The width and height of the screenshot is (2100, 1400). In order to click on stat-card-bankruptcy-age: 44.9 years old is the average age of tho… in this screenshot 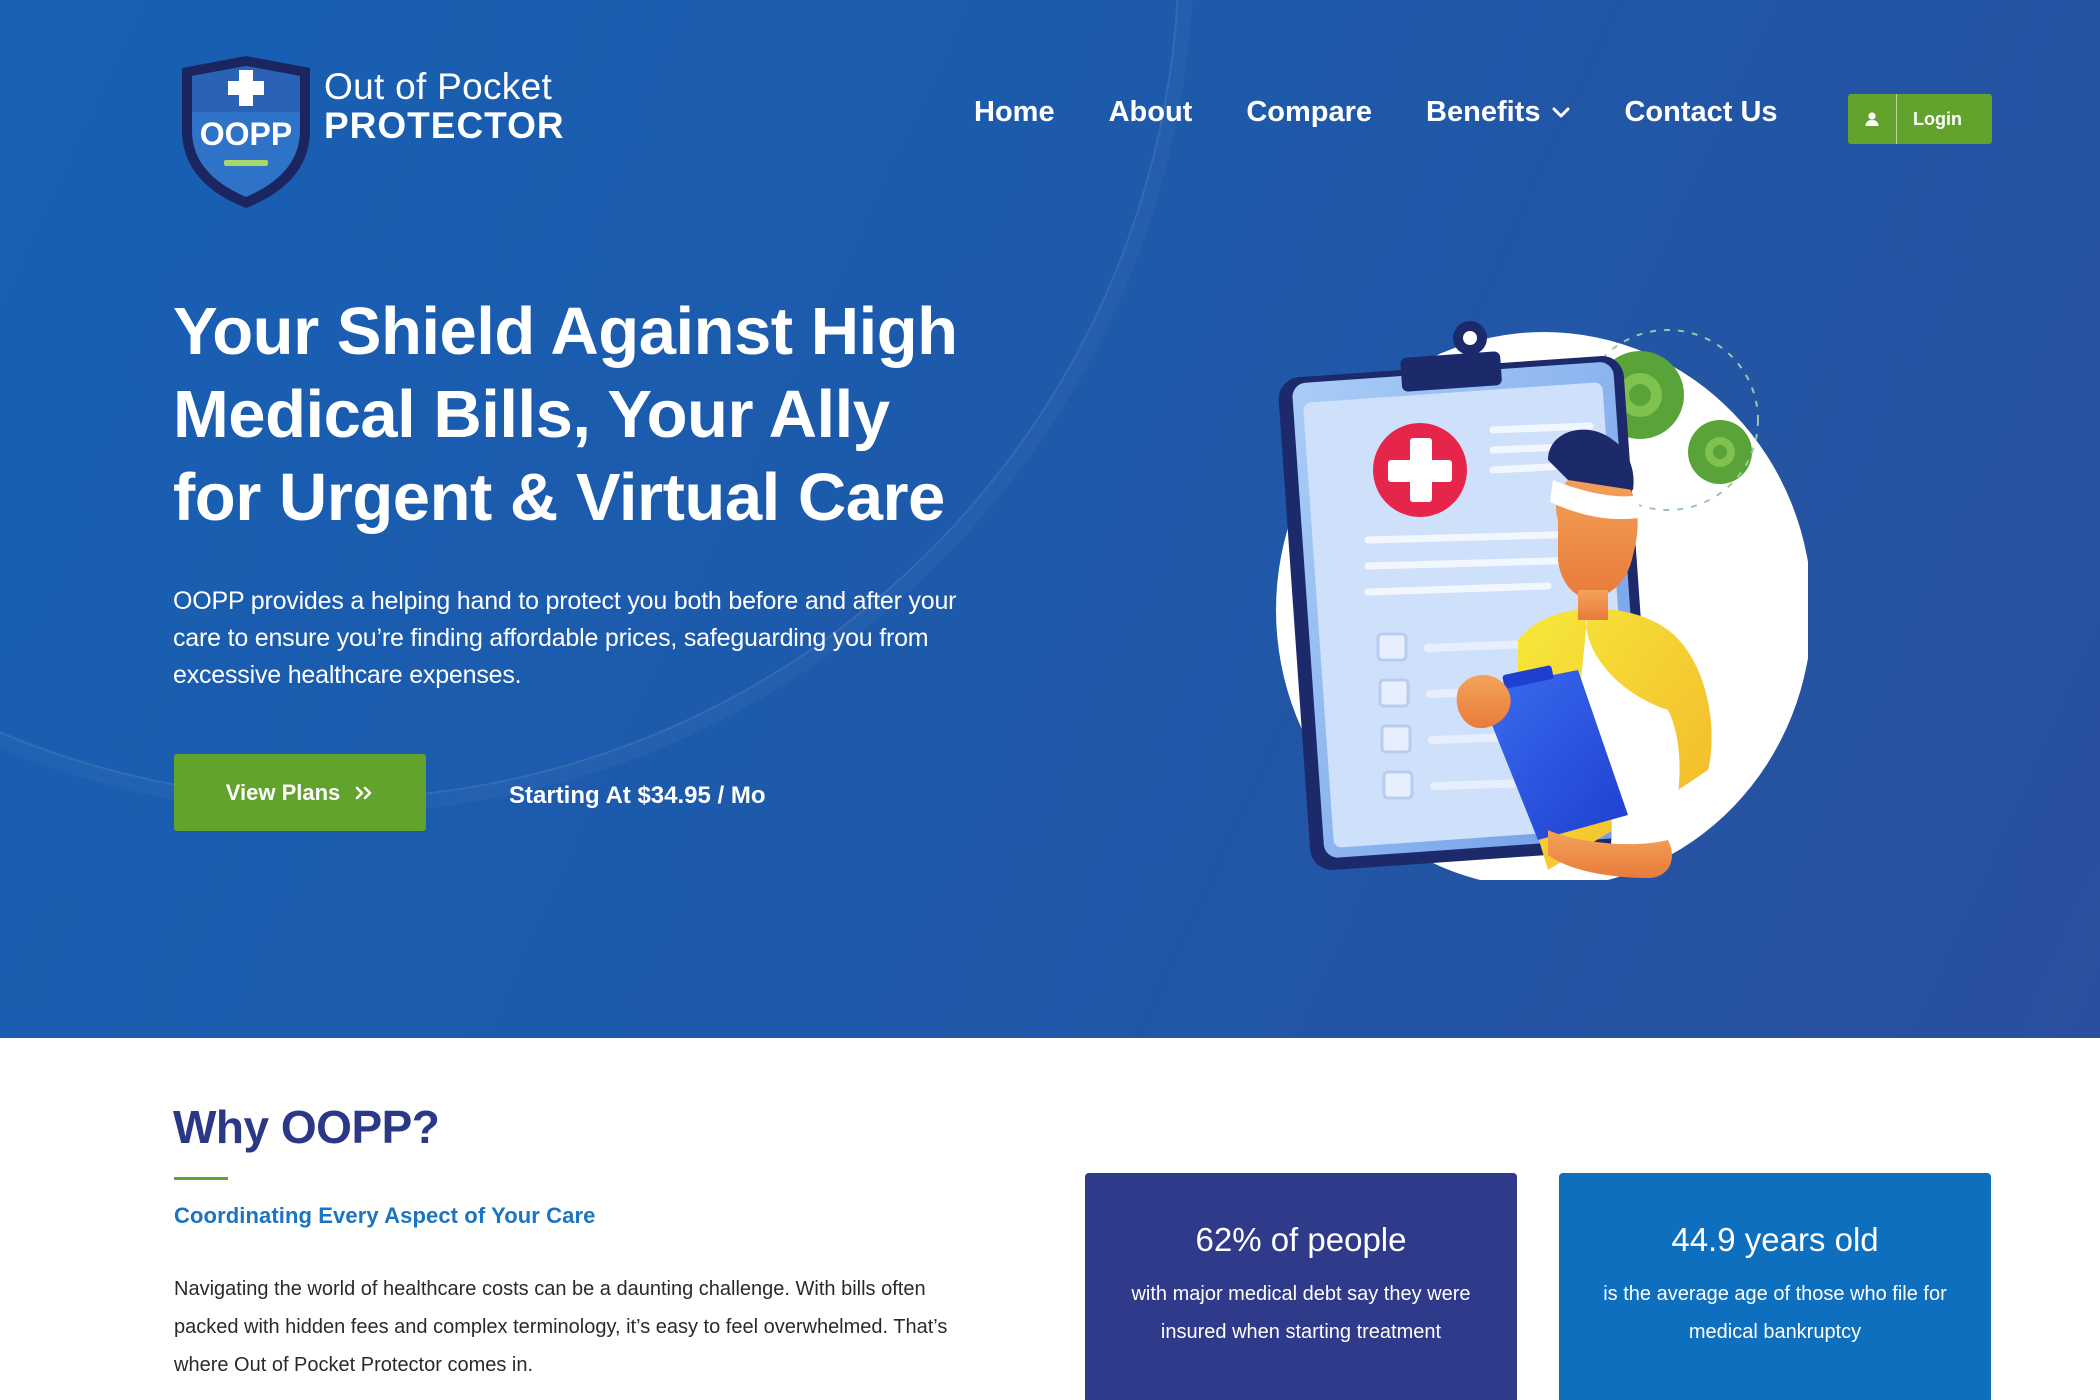, I will do `click(1775, 1286)`.